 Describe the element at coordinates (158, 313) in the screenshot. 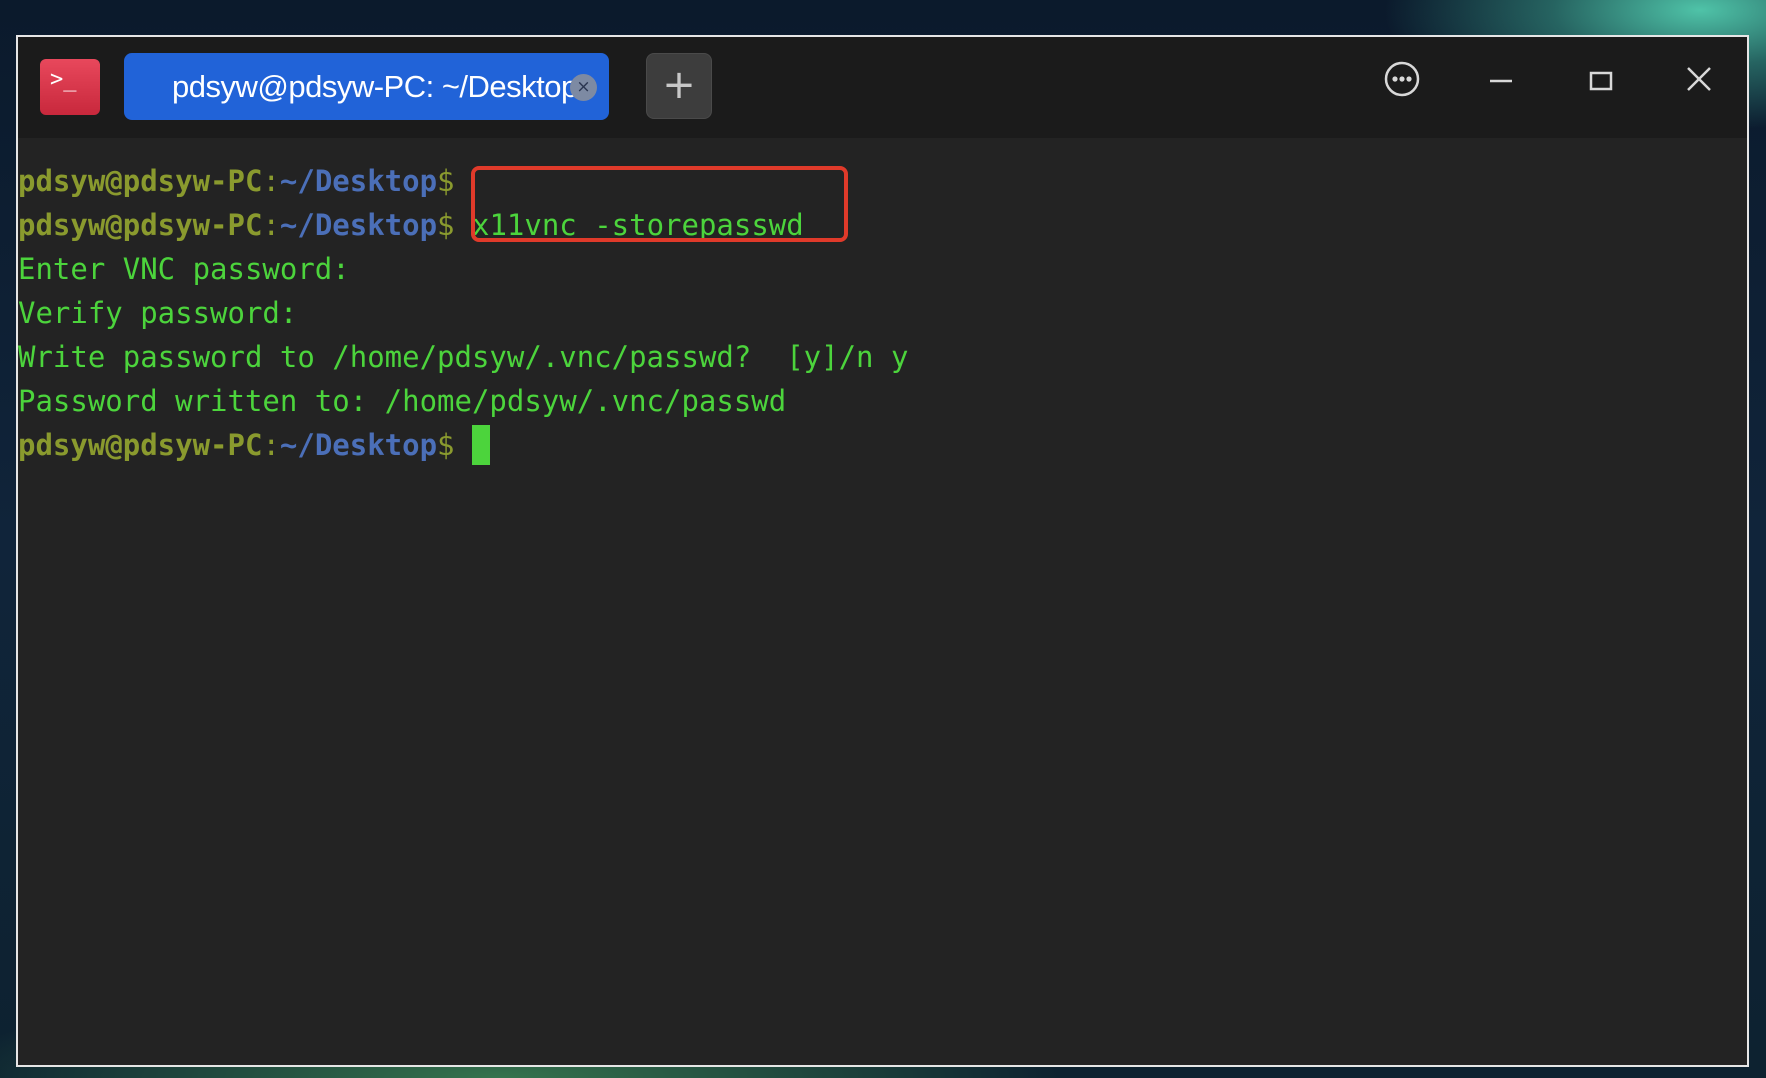

I see `output-line: Verify password:` at that location.